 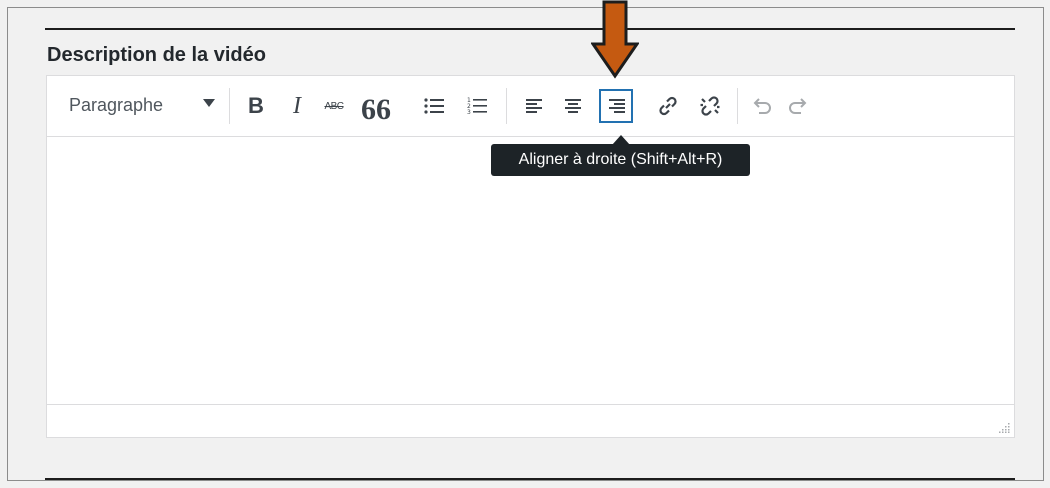 I want to click on bold-button: B, so click(x=256, y=106).